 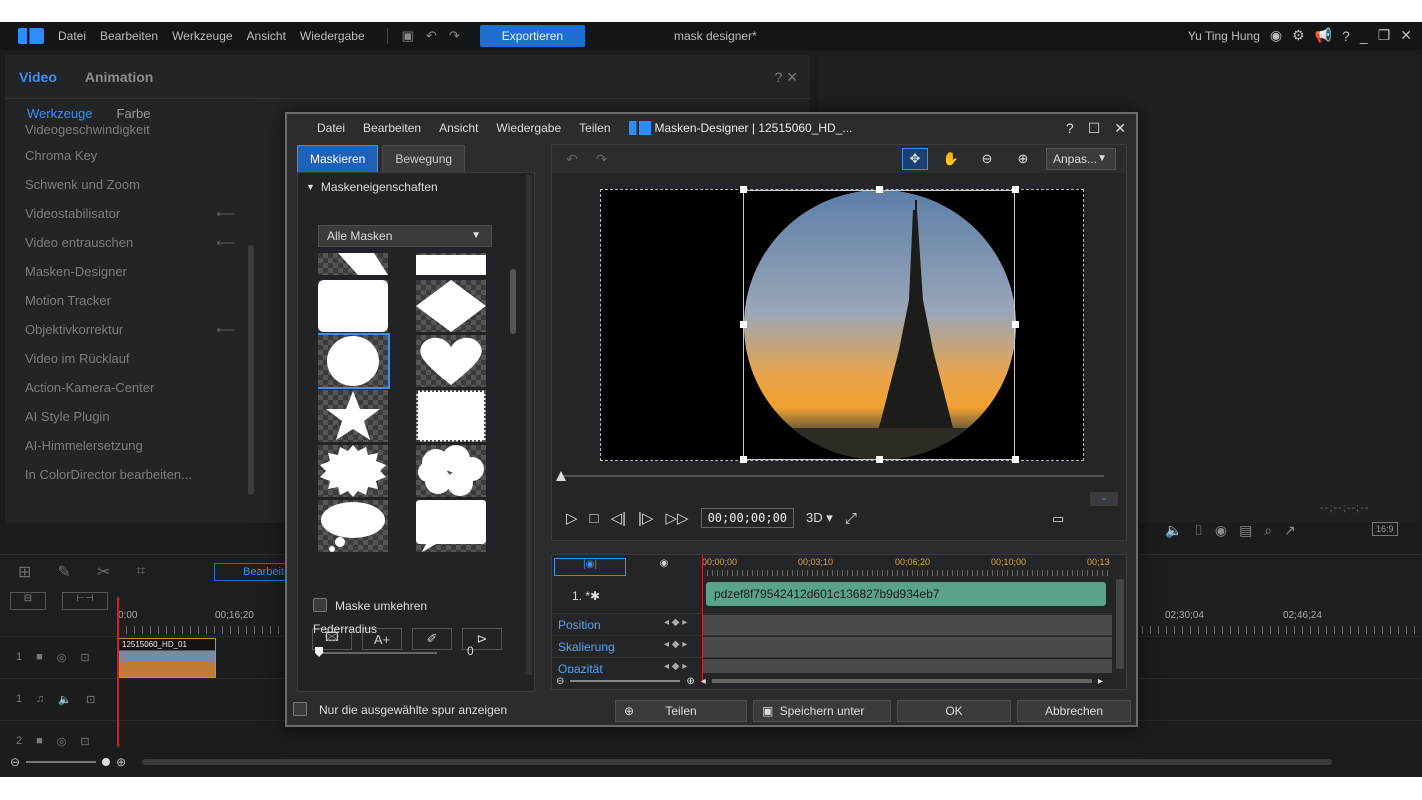 I want to click on dlg-menu-teilen: Teilen, so click(x=594, y=128).